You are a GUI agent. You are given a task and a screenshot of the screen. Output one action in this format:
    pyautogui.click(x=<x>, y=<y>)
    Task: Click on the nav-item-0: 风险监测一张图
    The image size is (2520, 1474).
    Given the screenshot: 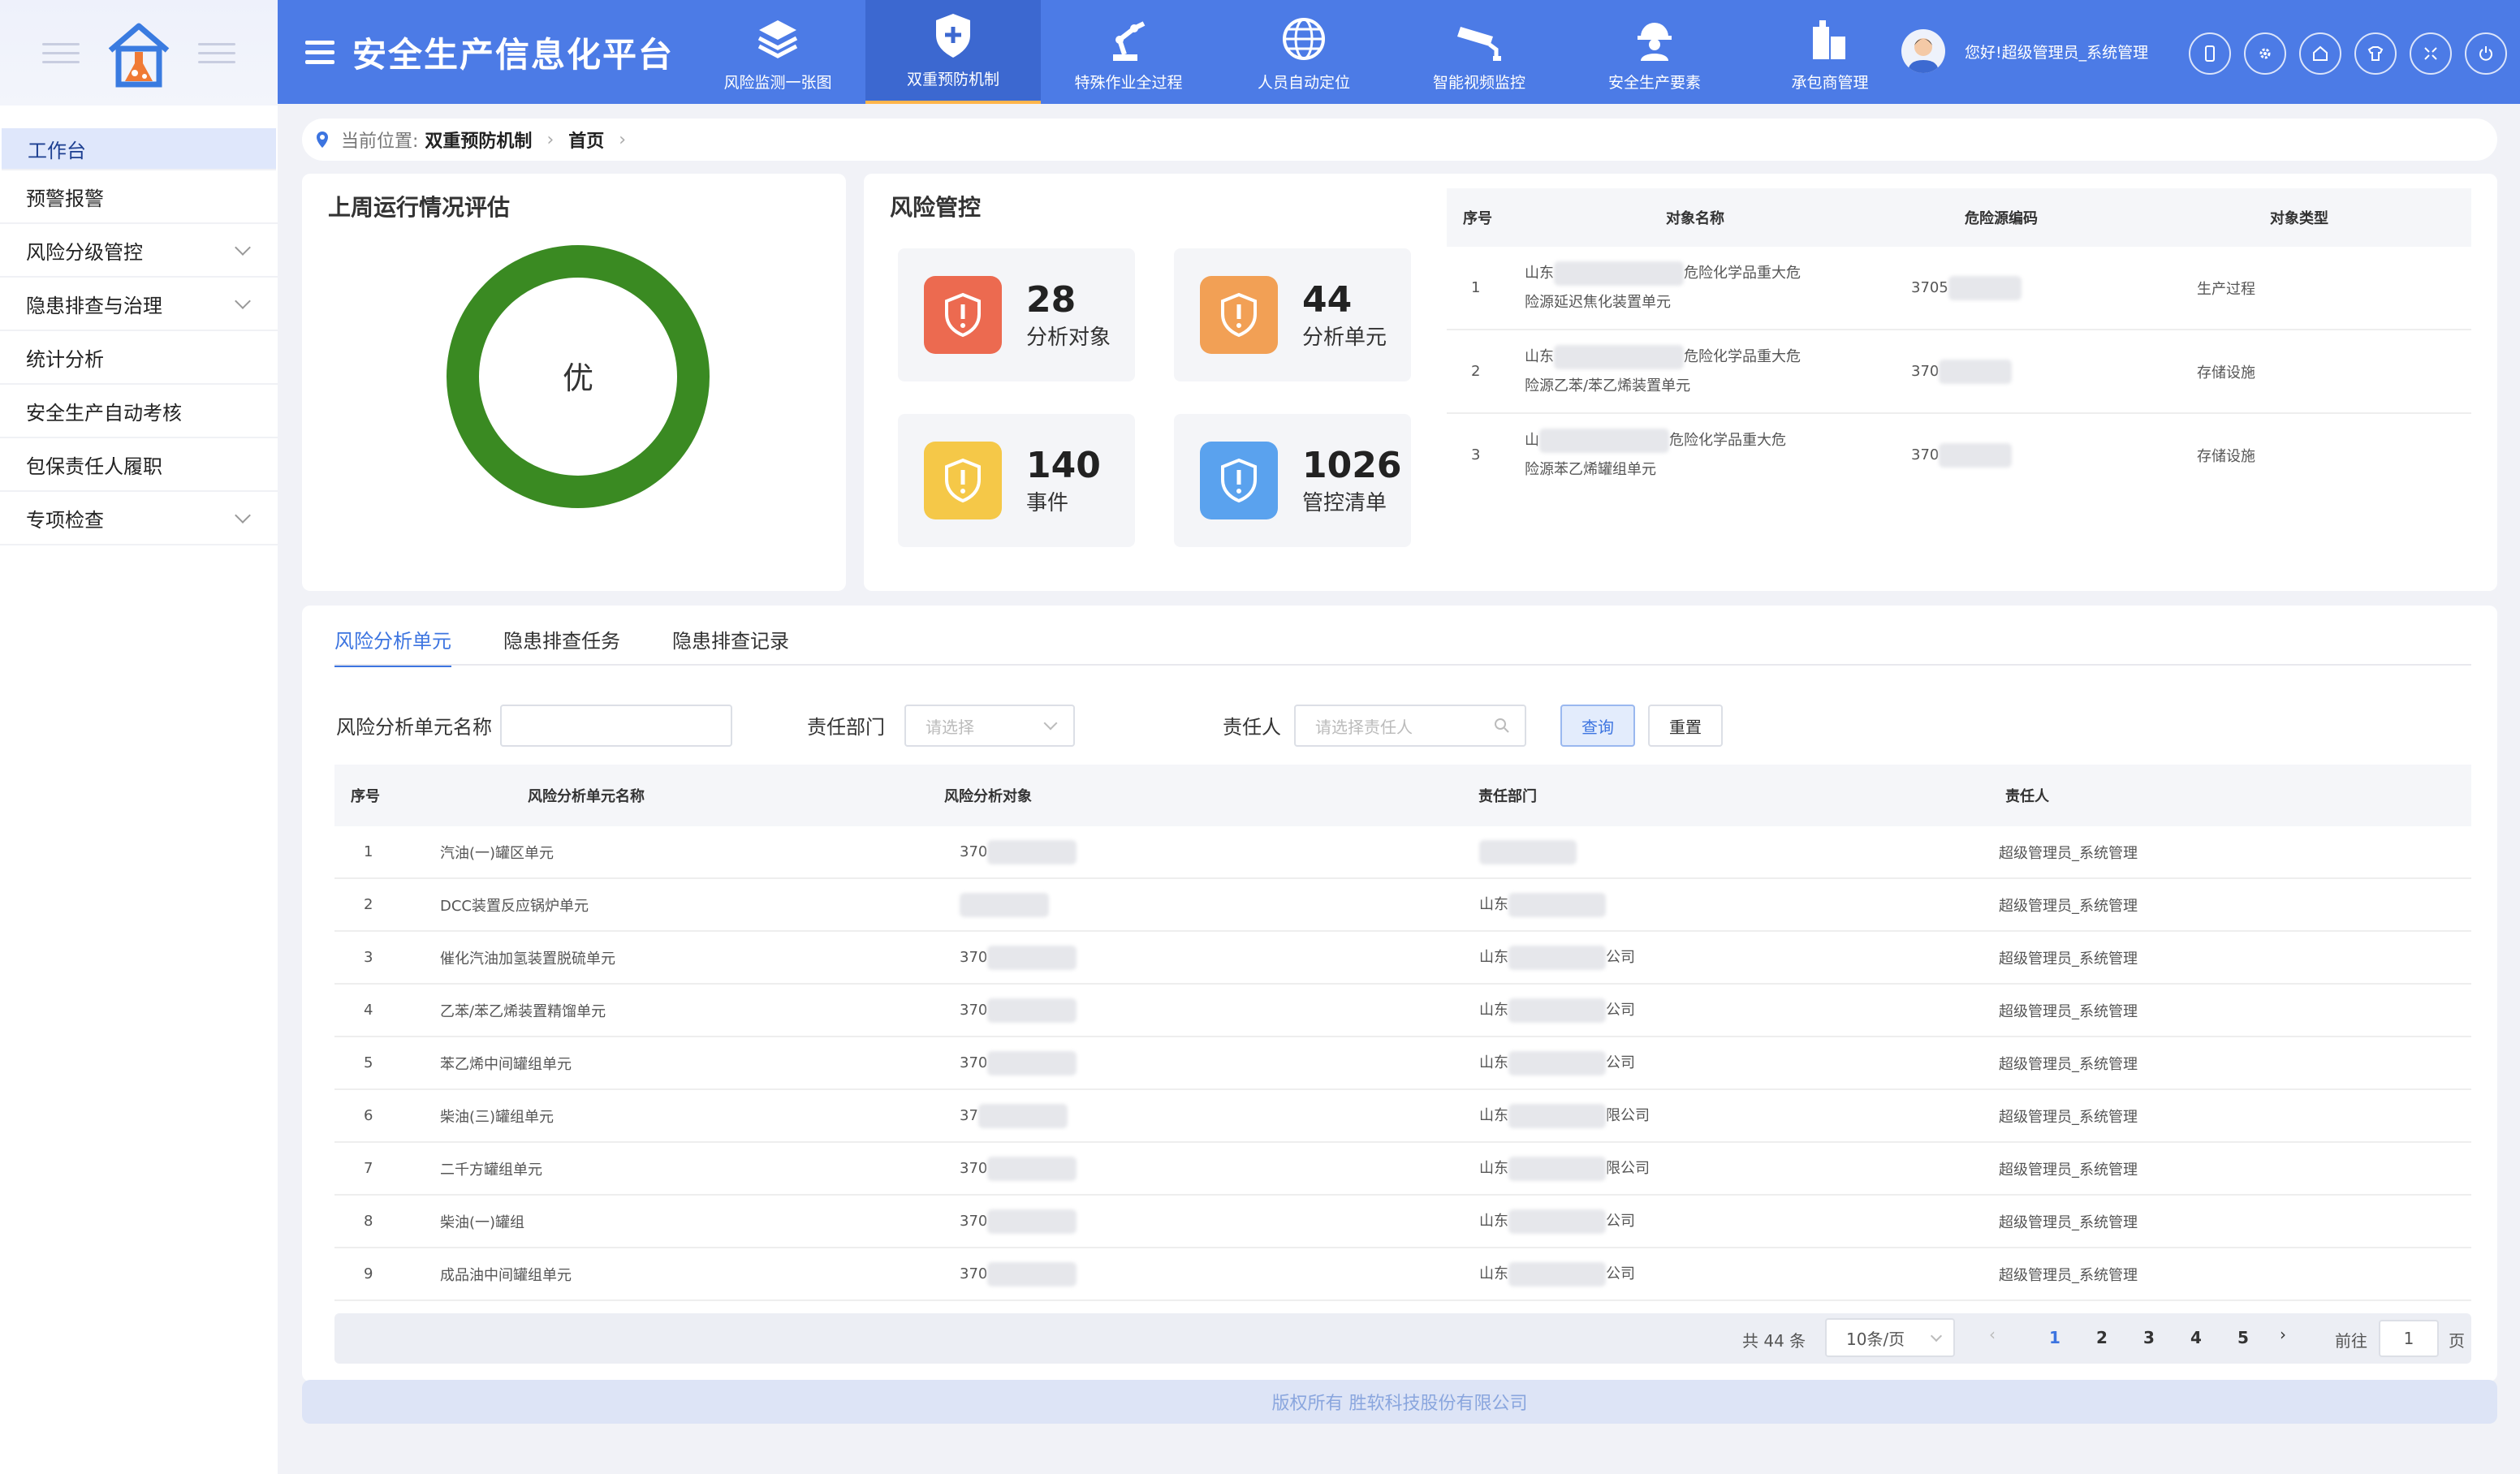 What is the action you would take?
    pyautogui.click(x=778, y=52)
    